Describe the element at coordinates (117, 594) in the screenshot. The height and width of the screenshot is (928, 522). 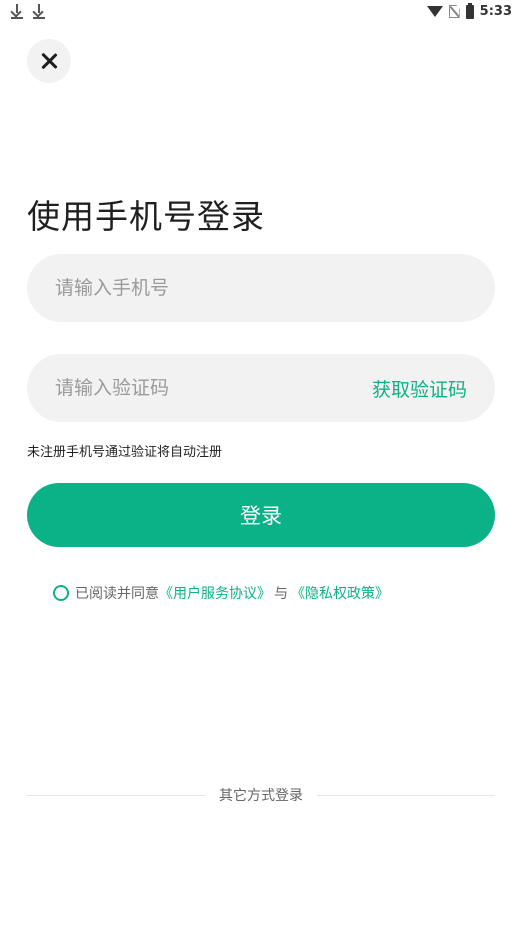
I see `agreement-prefix: 已阅读并同意` at that location.